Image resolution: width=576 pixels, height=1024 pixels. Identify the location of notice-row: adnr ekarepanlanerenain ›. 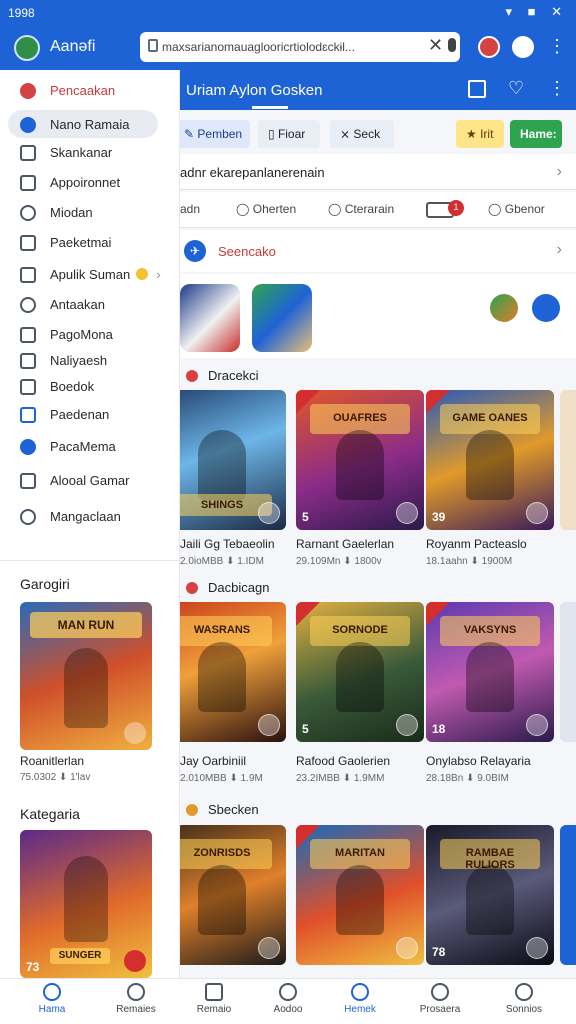
(378, 172).